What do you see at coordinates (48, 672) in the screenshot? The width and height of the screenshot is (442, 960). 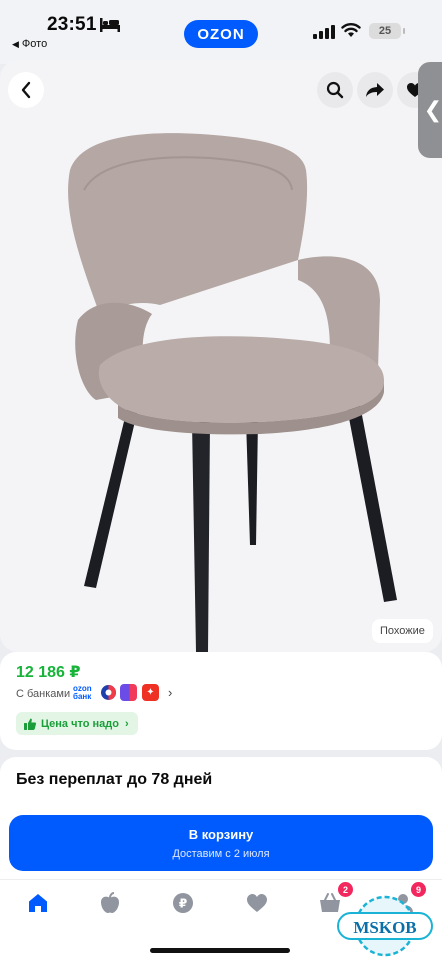 I see `product-price: 12 186 ₽` at bounding box center [48, 672].